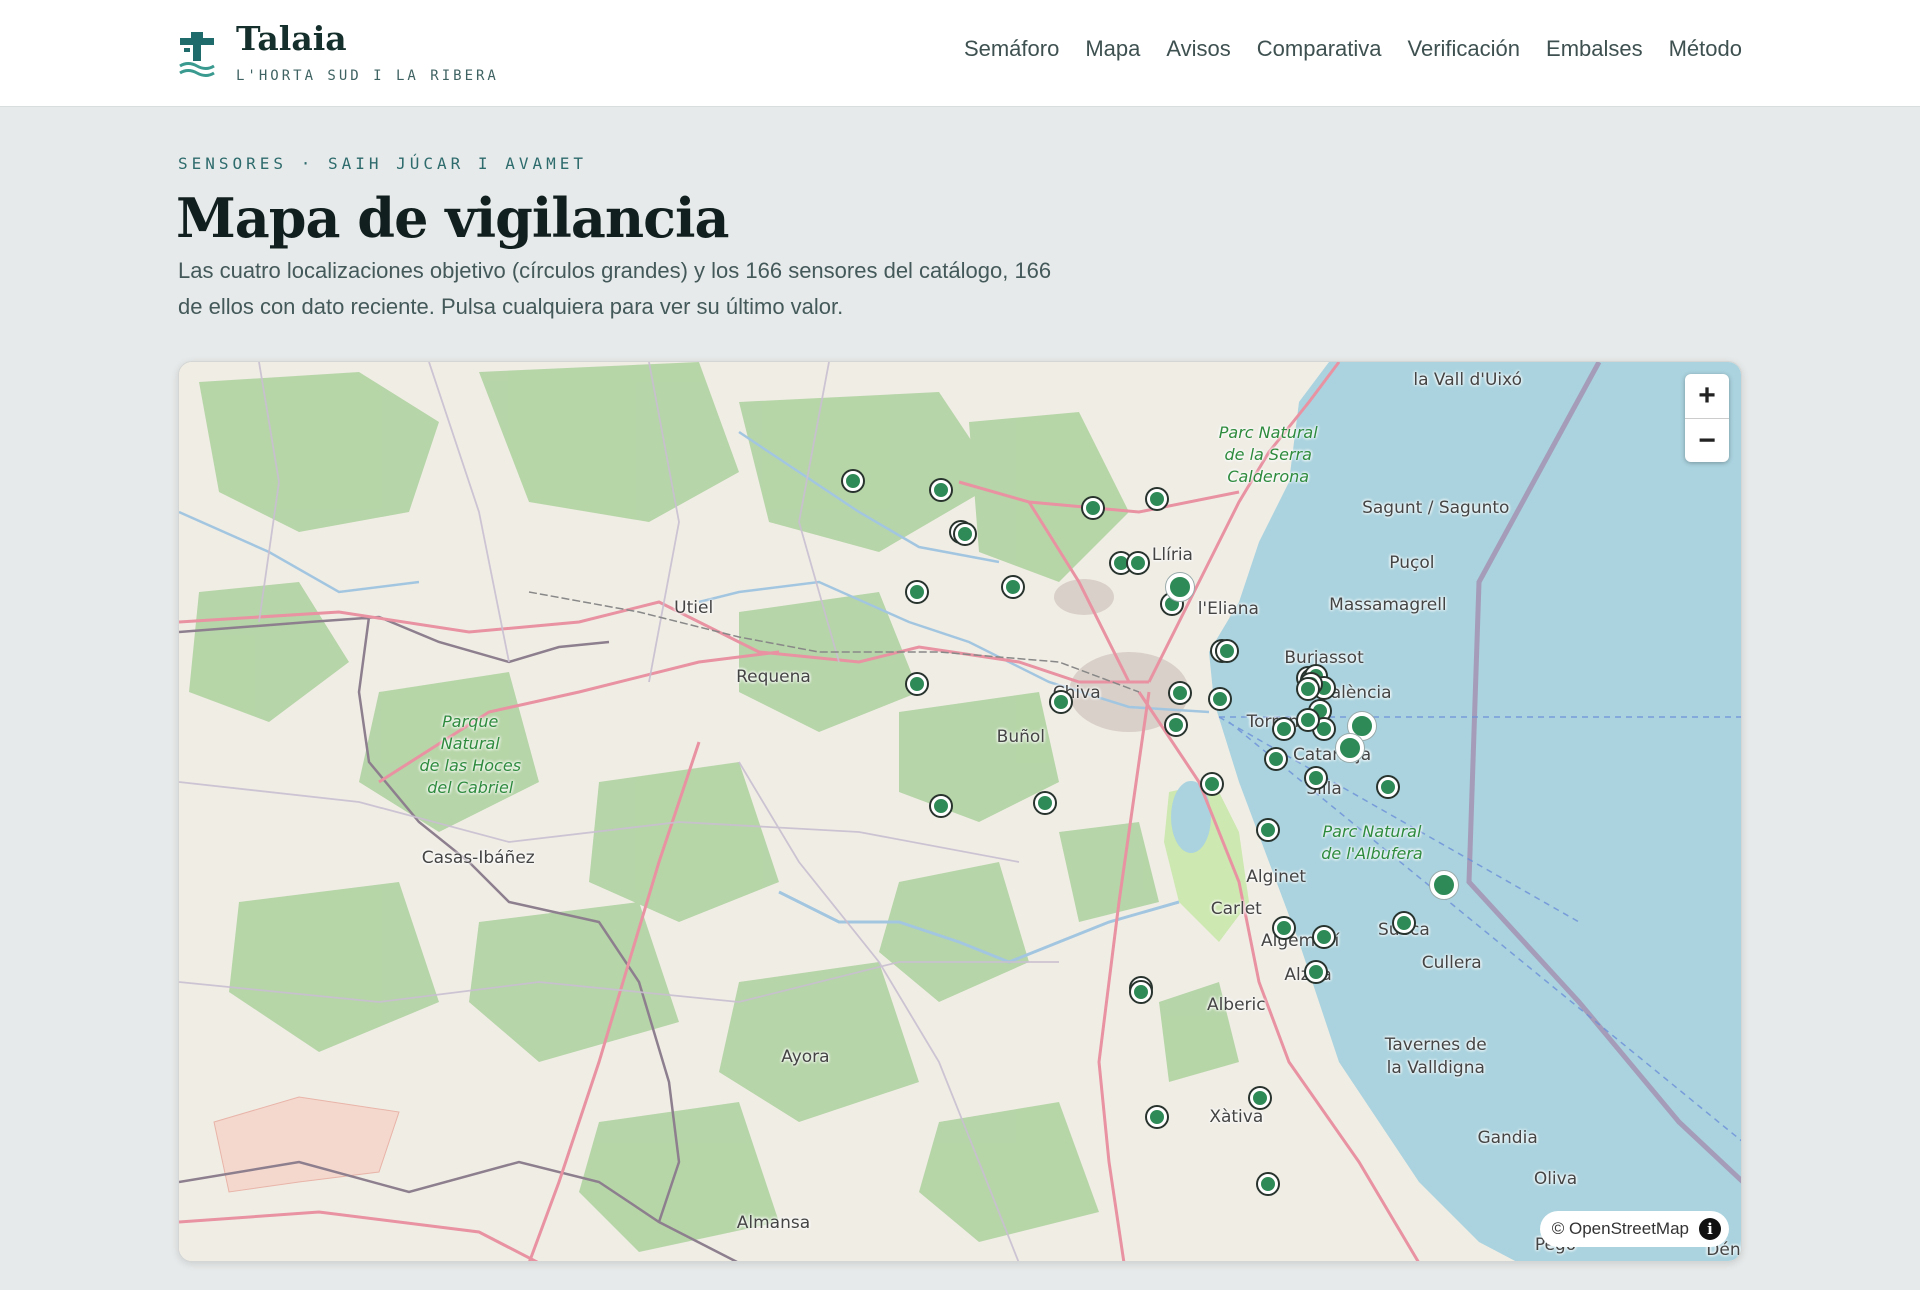 The height and width of the screenshot is (1290, 1920). I want to click on info-icon: i, so click(1710, 1229).